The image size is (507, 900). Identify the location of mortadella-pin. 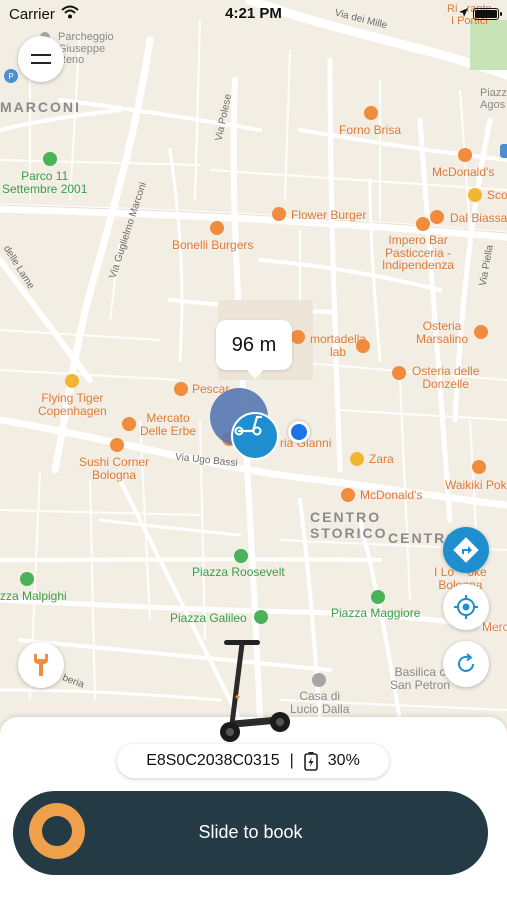
(298, 337).